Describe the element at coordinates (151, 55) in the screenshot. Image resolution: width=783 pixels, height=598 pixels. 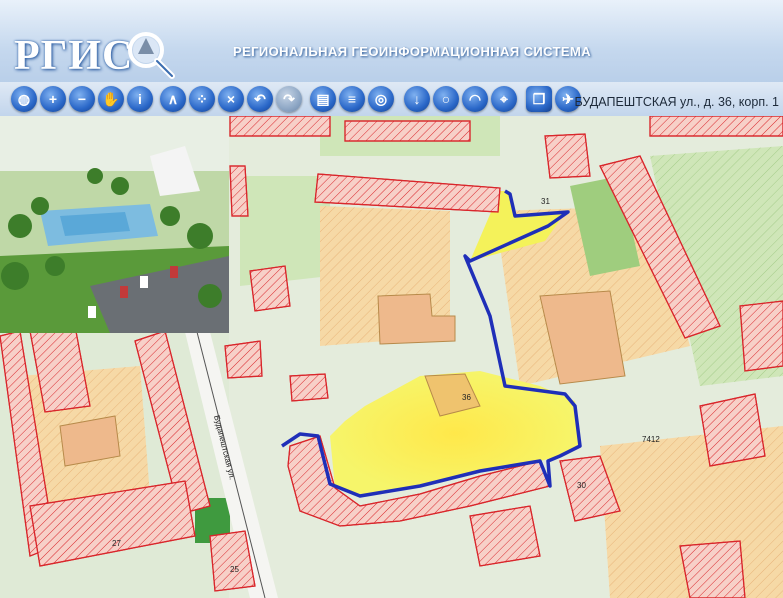
I see `magnifier-globe-icon` at that location.